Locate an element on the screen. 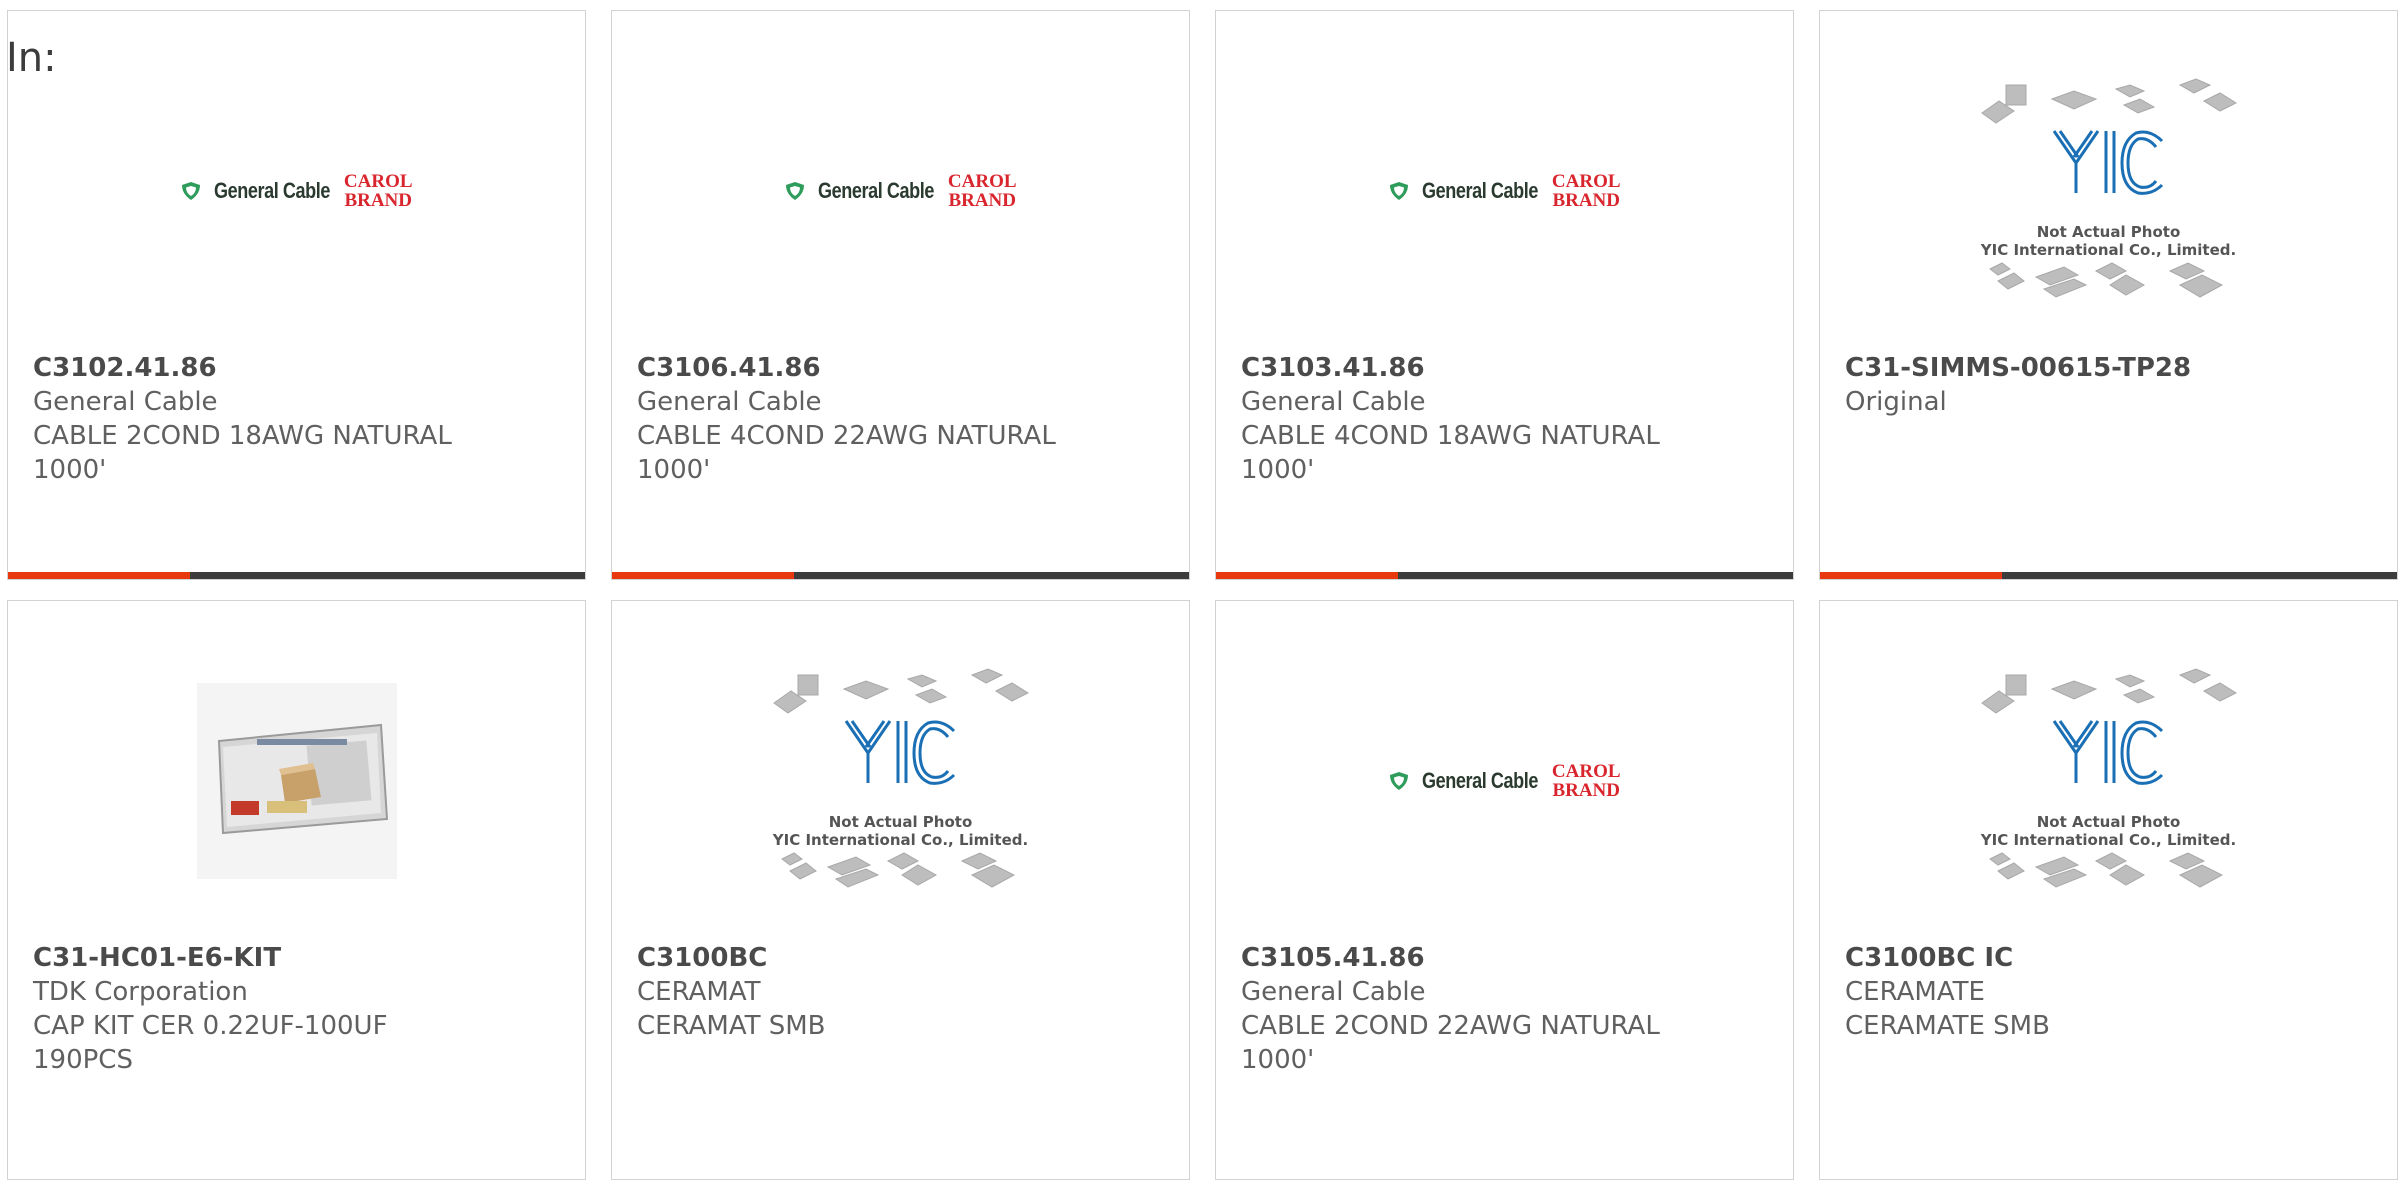  manufacturer-name: CERAMAT is located at coordinates (699, 992).